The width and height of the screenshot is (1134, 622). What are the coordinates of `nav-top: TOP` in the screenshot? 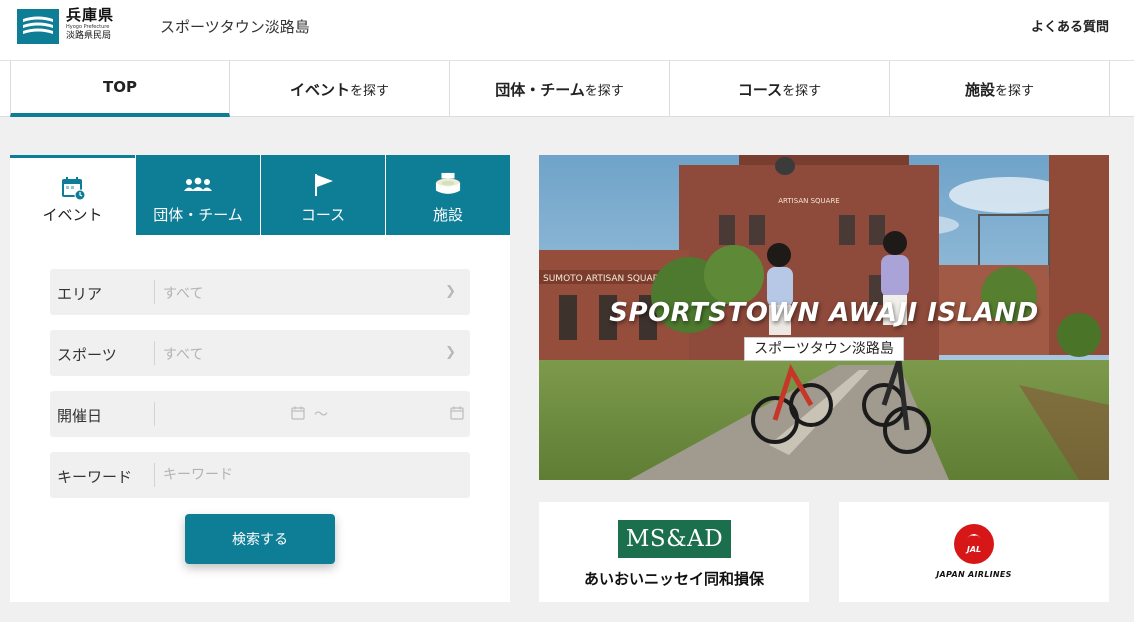 It's located at (120, 89).